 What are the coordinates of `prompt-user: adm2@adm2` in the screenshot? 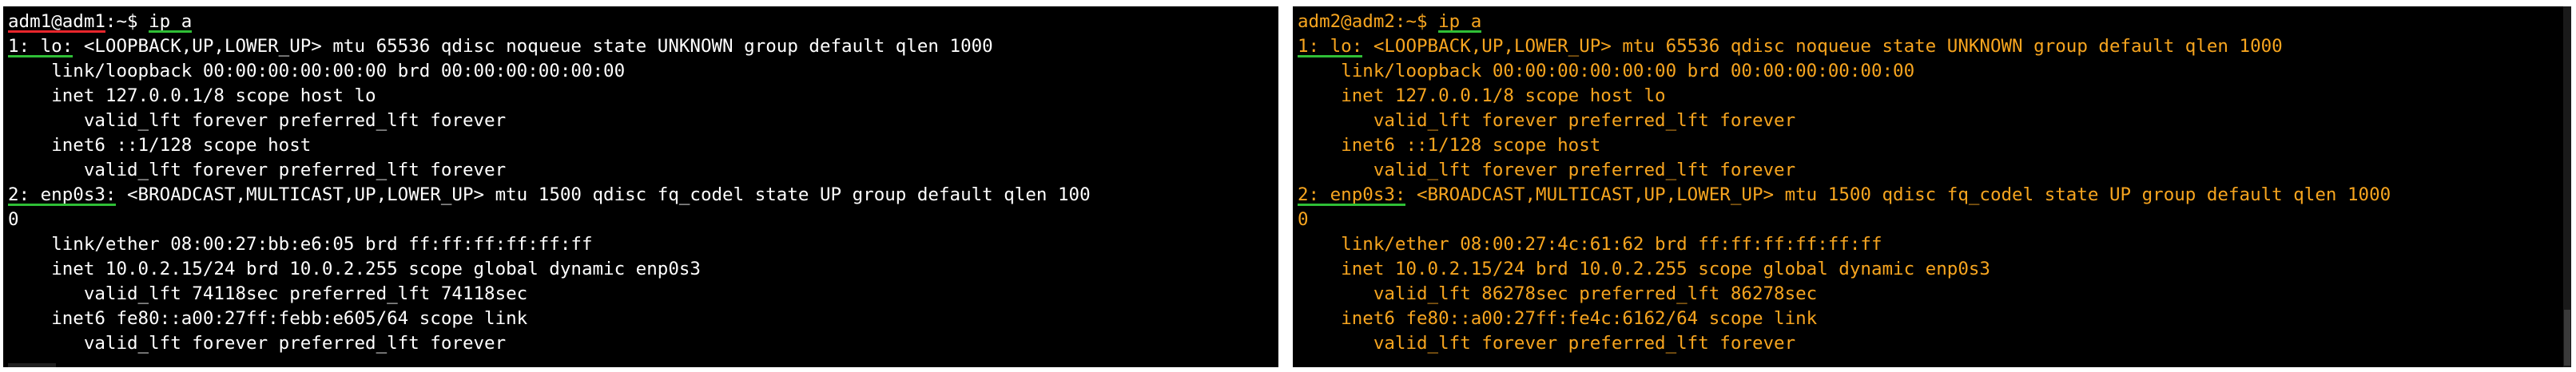 It's located at (1346, 21).